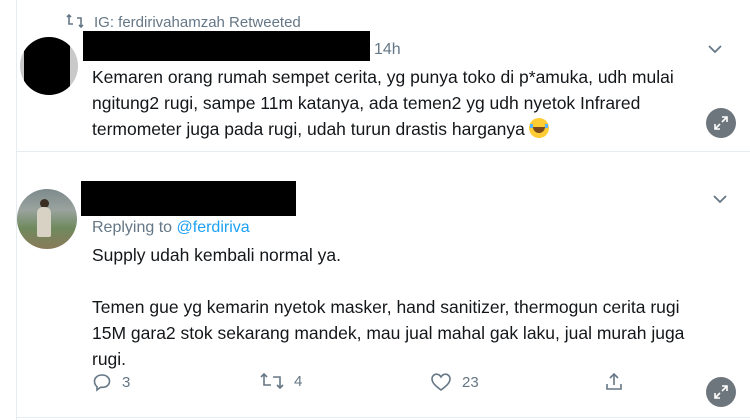  What do you see at coordinates (383, 151) in the screenshot?
I see `tweet-divider` at bounding box center [383, 151].